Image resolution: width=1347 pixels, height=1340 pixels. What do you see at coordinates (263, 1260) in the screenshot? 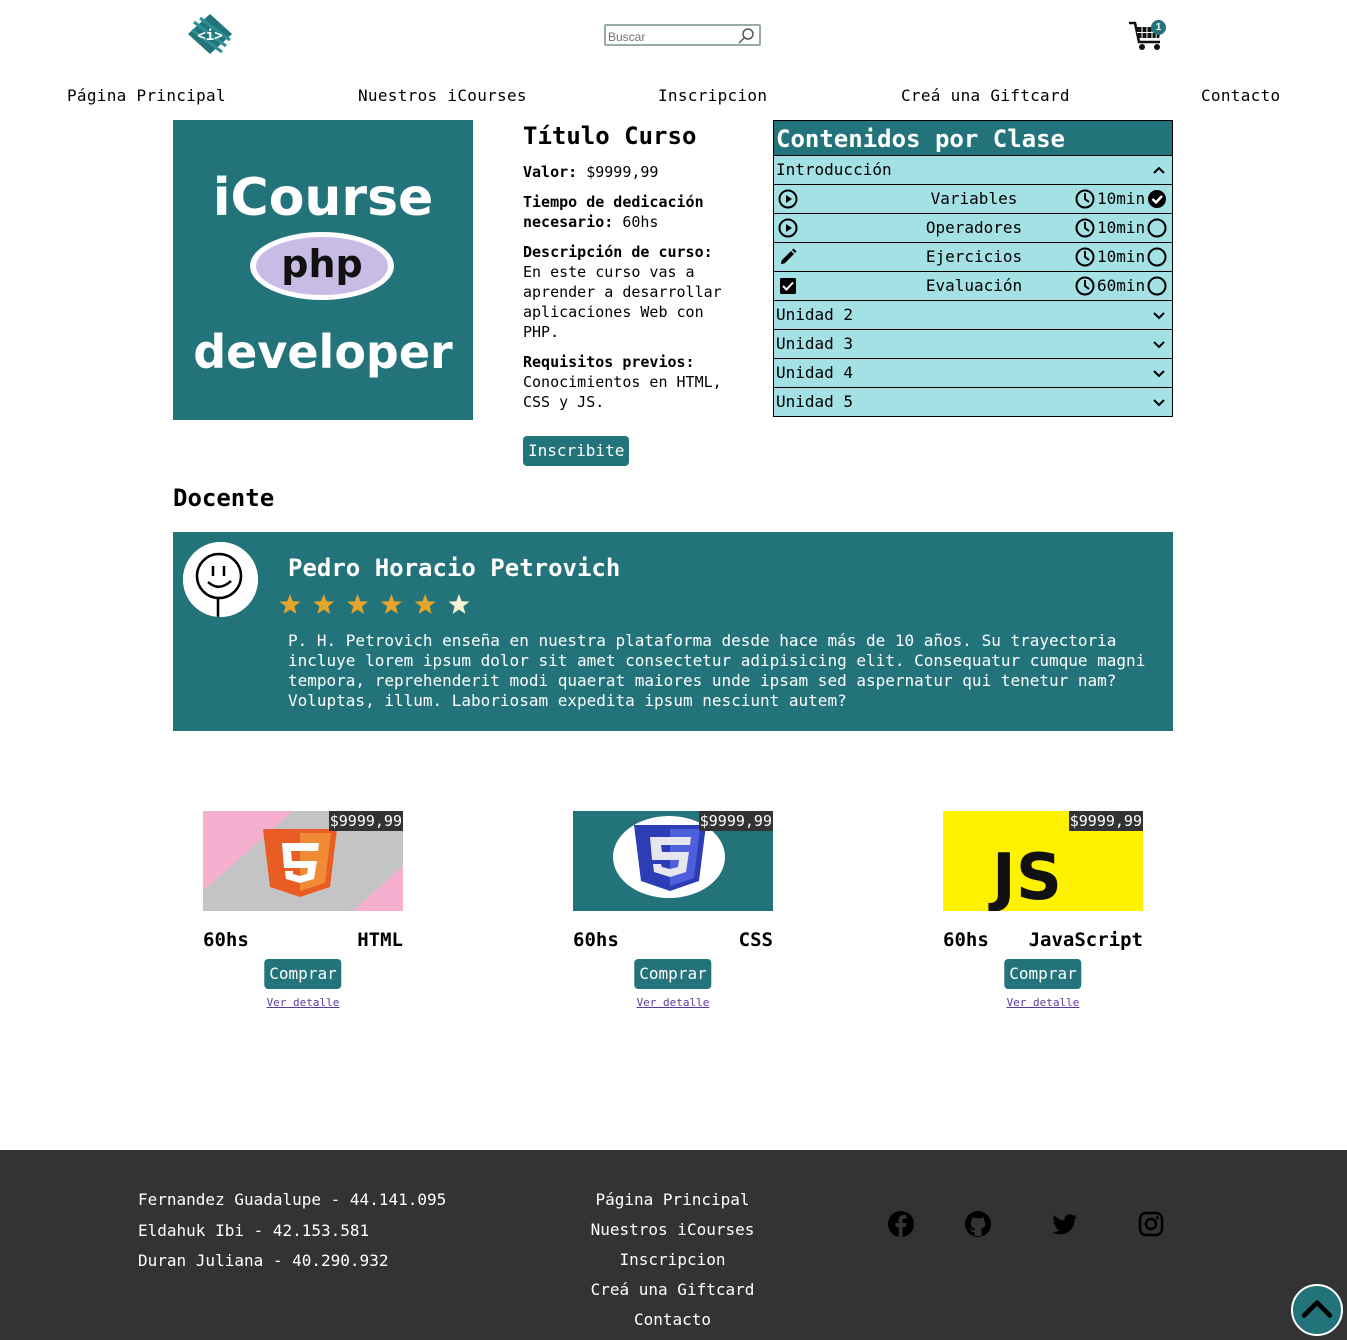
I see `author-name: Duran Juliana - 40.290.932` at bounding box center [263, 1260].